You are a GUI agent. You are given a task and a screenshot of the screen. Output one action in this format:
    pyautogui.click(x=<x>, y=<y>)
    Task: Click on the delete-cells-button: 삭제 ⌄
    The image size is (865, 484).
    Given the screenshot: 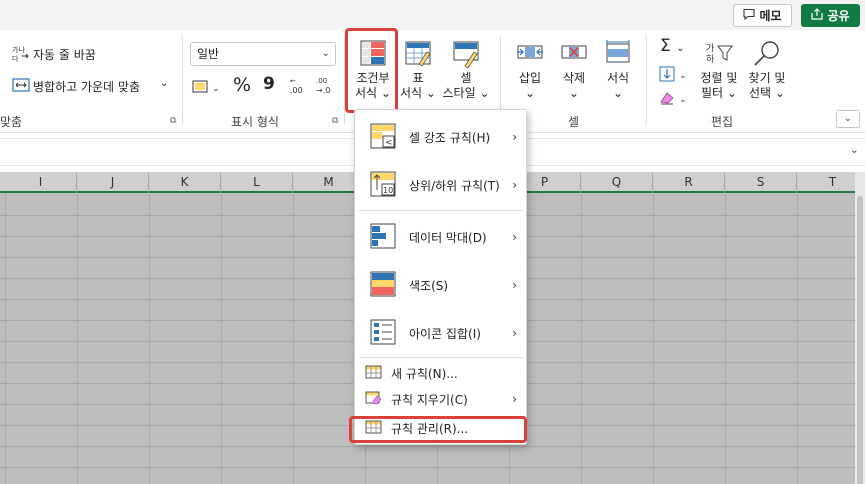 What is the action you would take?
    pyautogui.click(x=574, y=66)
    